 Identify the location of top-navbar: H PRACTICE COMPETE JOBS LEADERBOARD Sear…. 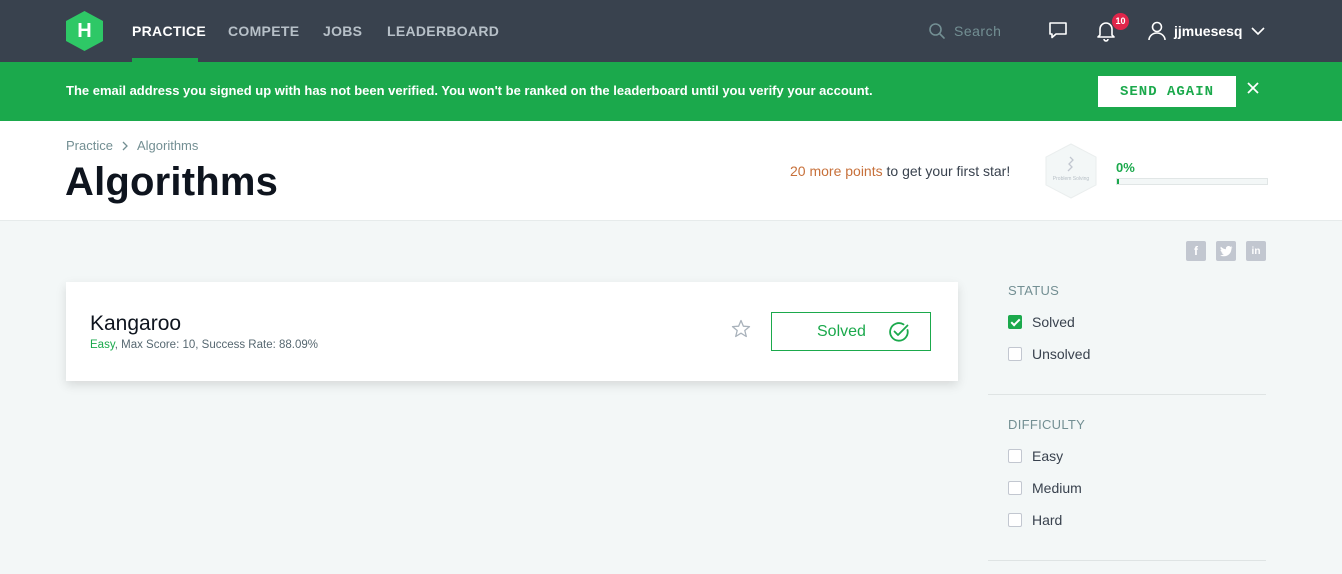
(671, 31).